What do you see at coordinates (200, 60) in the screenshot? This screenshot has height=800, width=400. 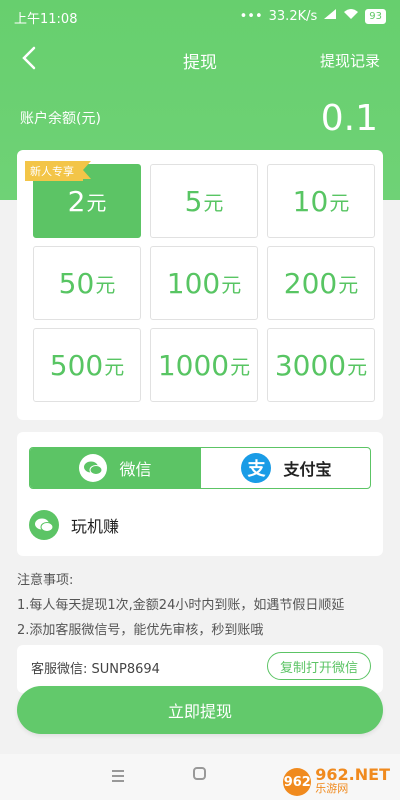 I see `nav-bar: 提现 提现记录` at bounding box center [200, 60].